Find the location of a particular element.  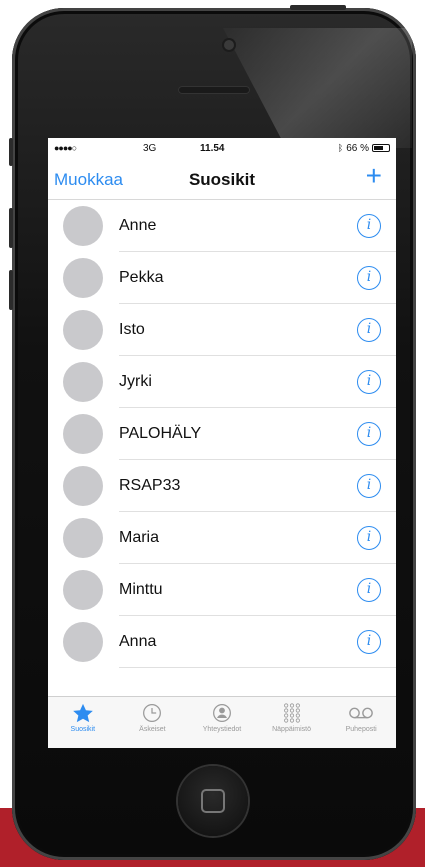

home-square-icon is located at coordinates (213, 801).